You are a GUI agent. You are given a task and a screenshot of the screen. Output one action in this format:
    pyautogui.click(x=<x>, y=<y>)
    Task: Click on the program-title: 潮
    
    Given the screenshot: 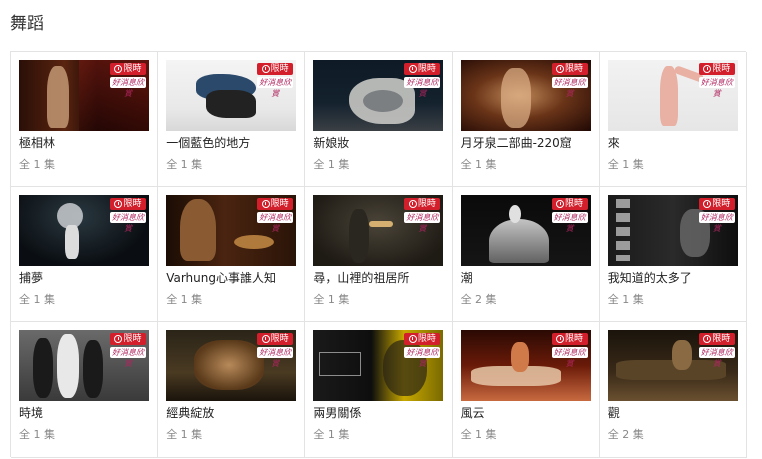 What is the action you would take?
    pyautogui.click(x=467, y=277)
    